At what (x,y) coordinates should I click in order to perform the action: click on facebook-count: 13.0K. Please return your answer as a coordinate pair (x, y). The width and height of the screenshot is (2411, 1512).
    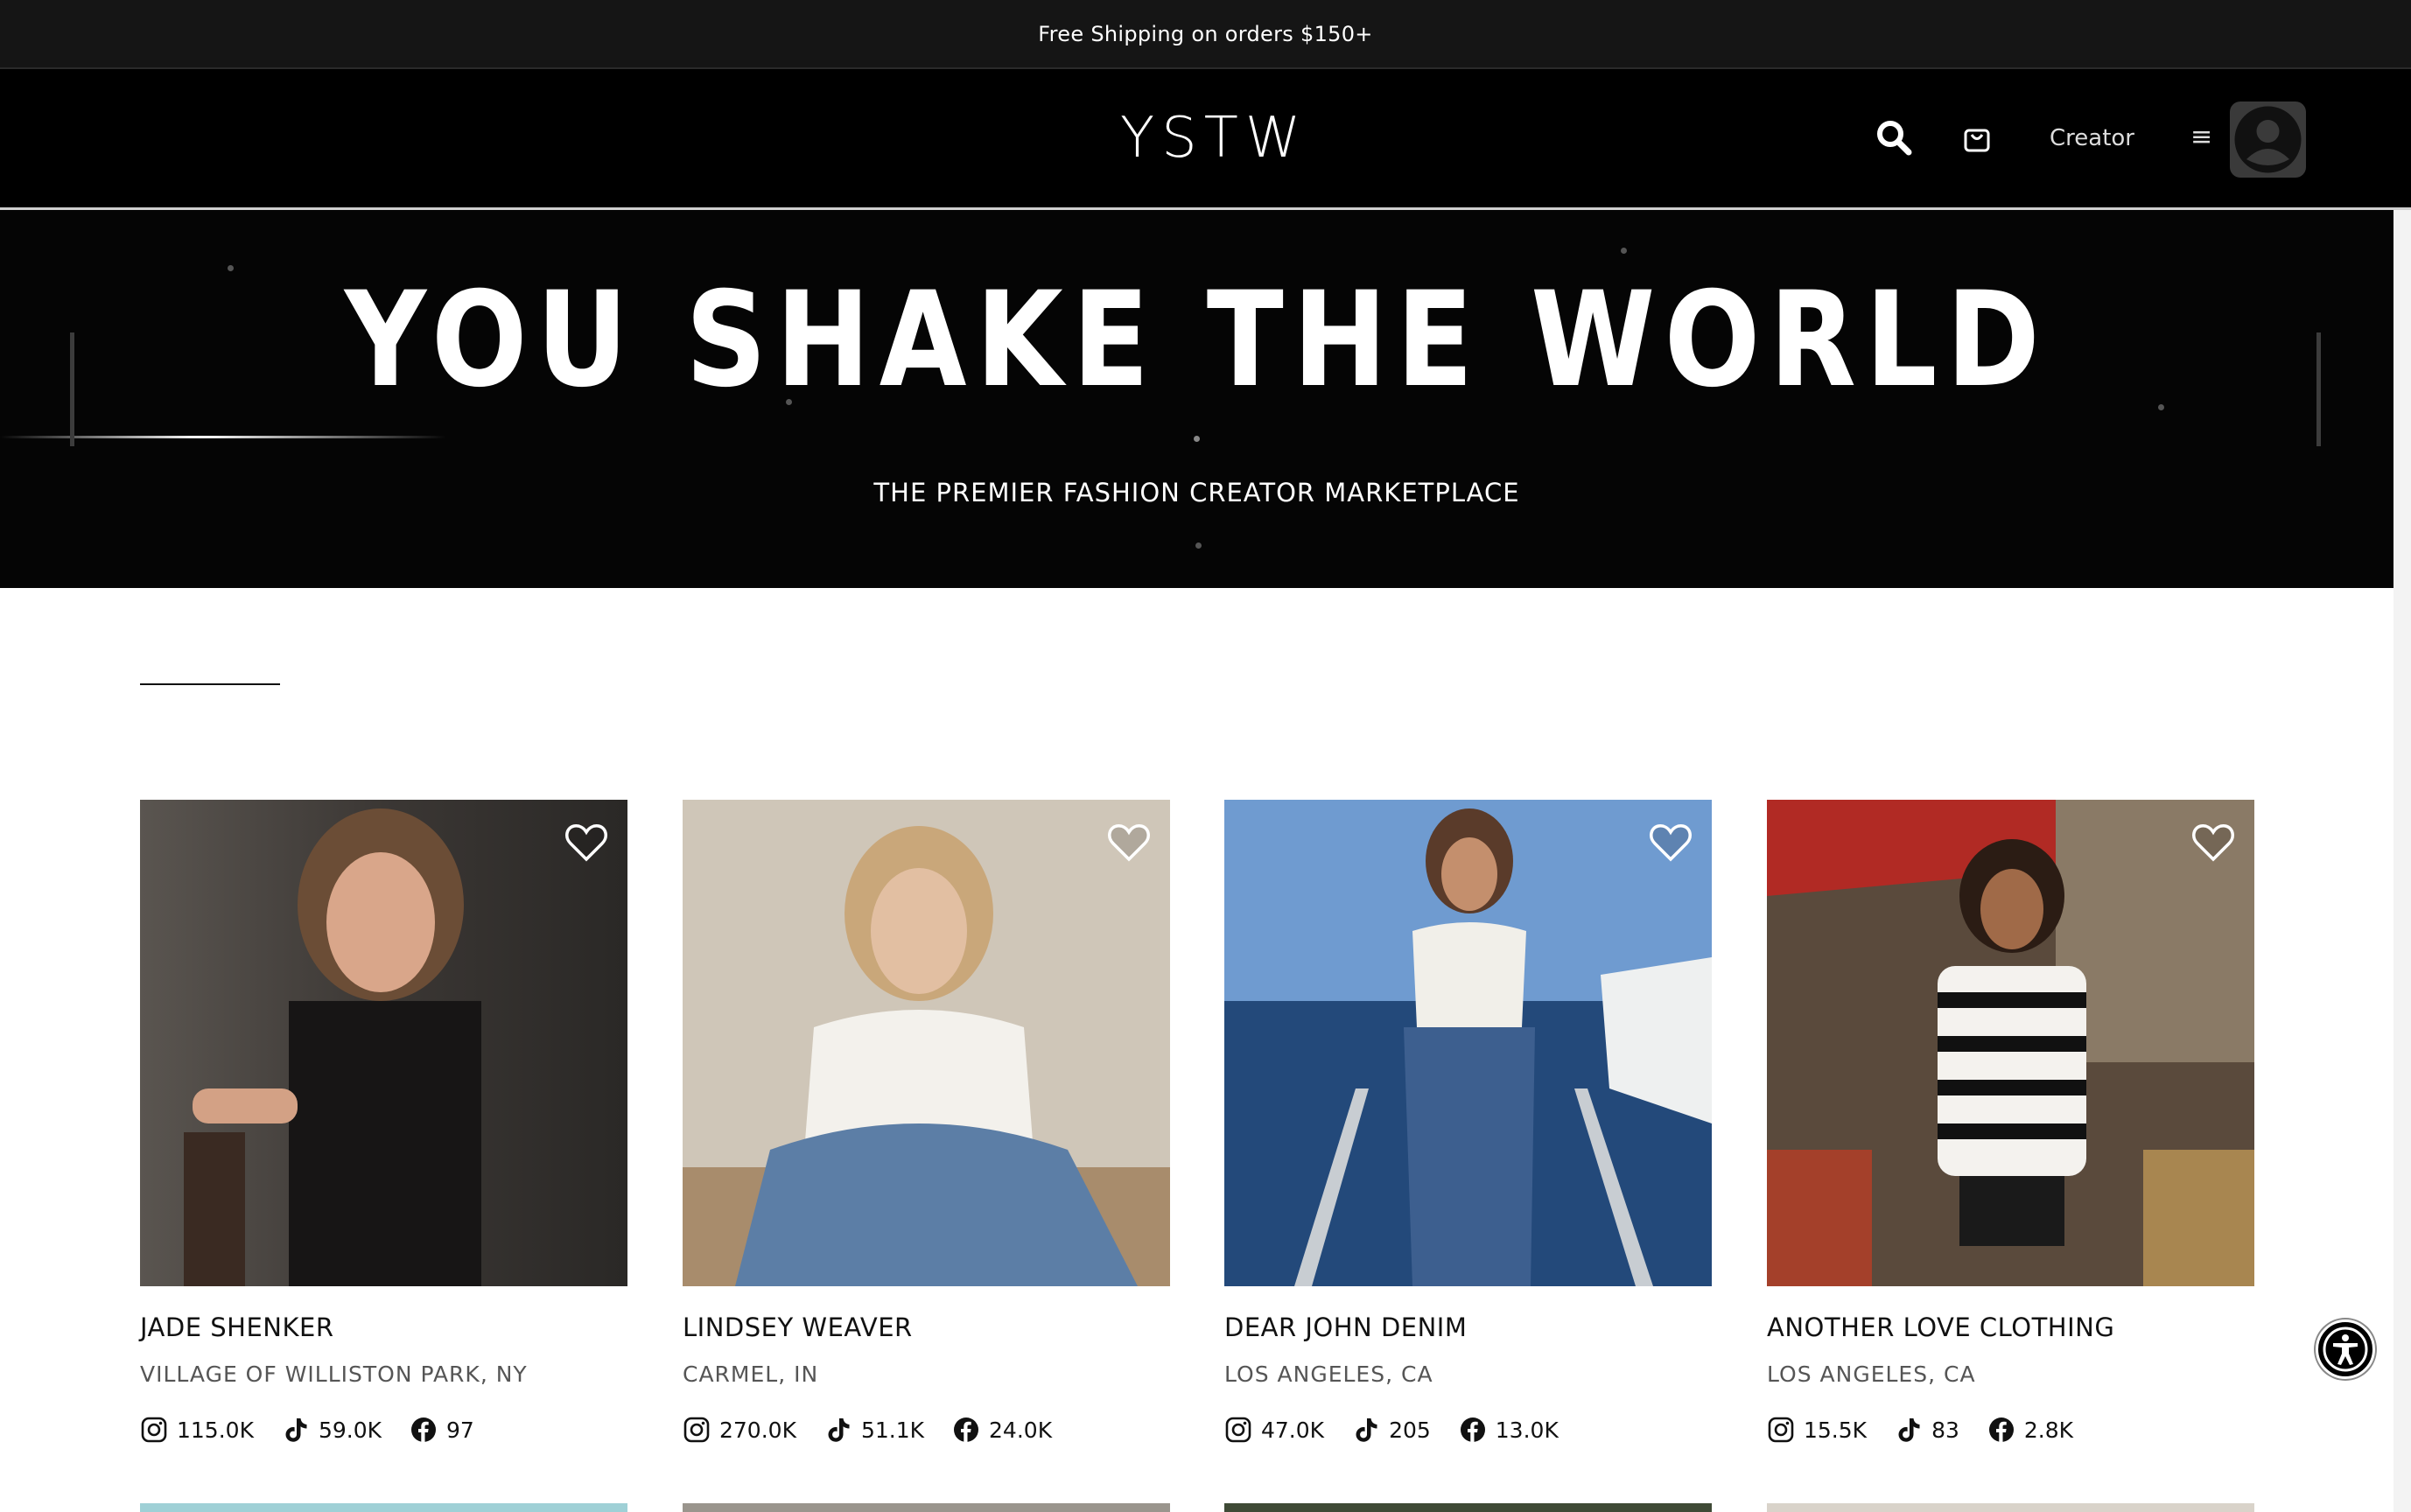
    Looking at the image, I should click on (1527, 1430).